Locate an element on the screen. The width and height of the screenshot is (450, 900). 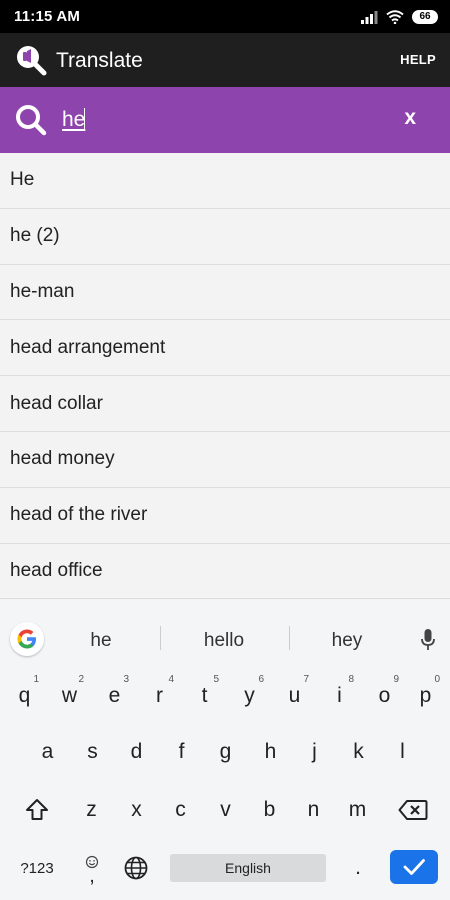
search-bar: he x is located at coordinates (225, 120).